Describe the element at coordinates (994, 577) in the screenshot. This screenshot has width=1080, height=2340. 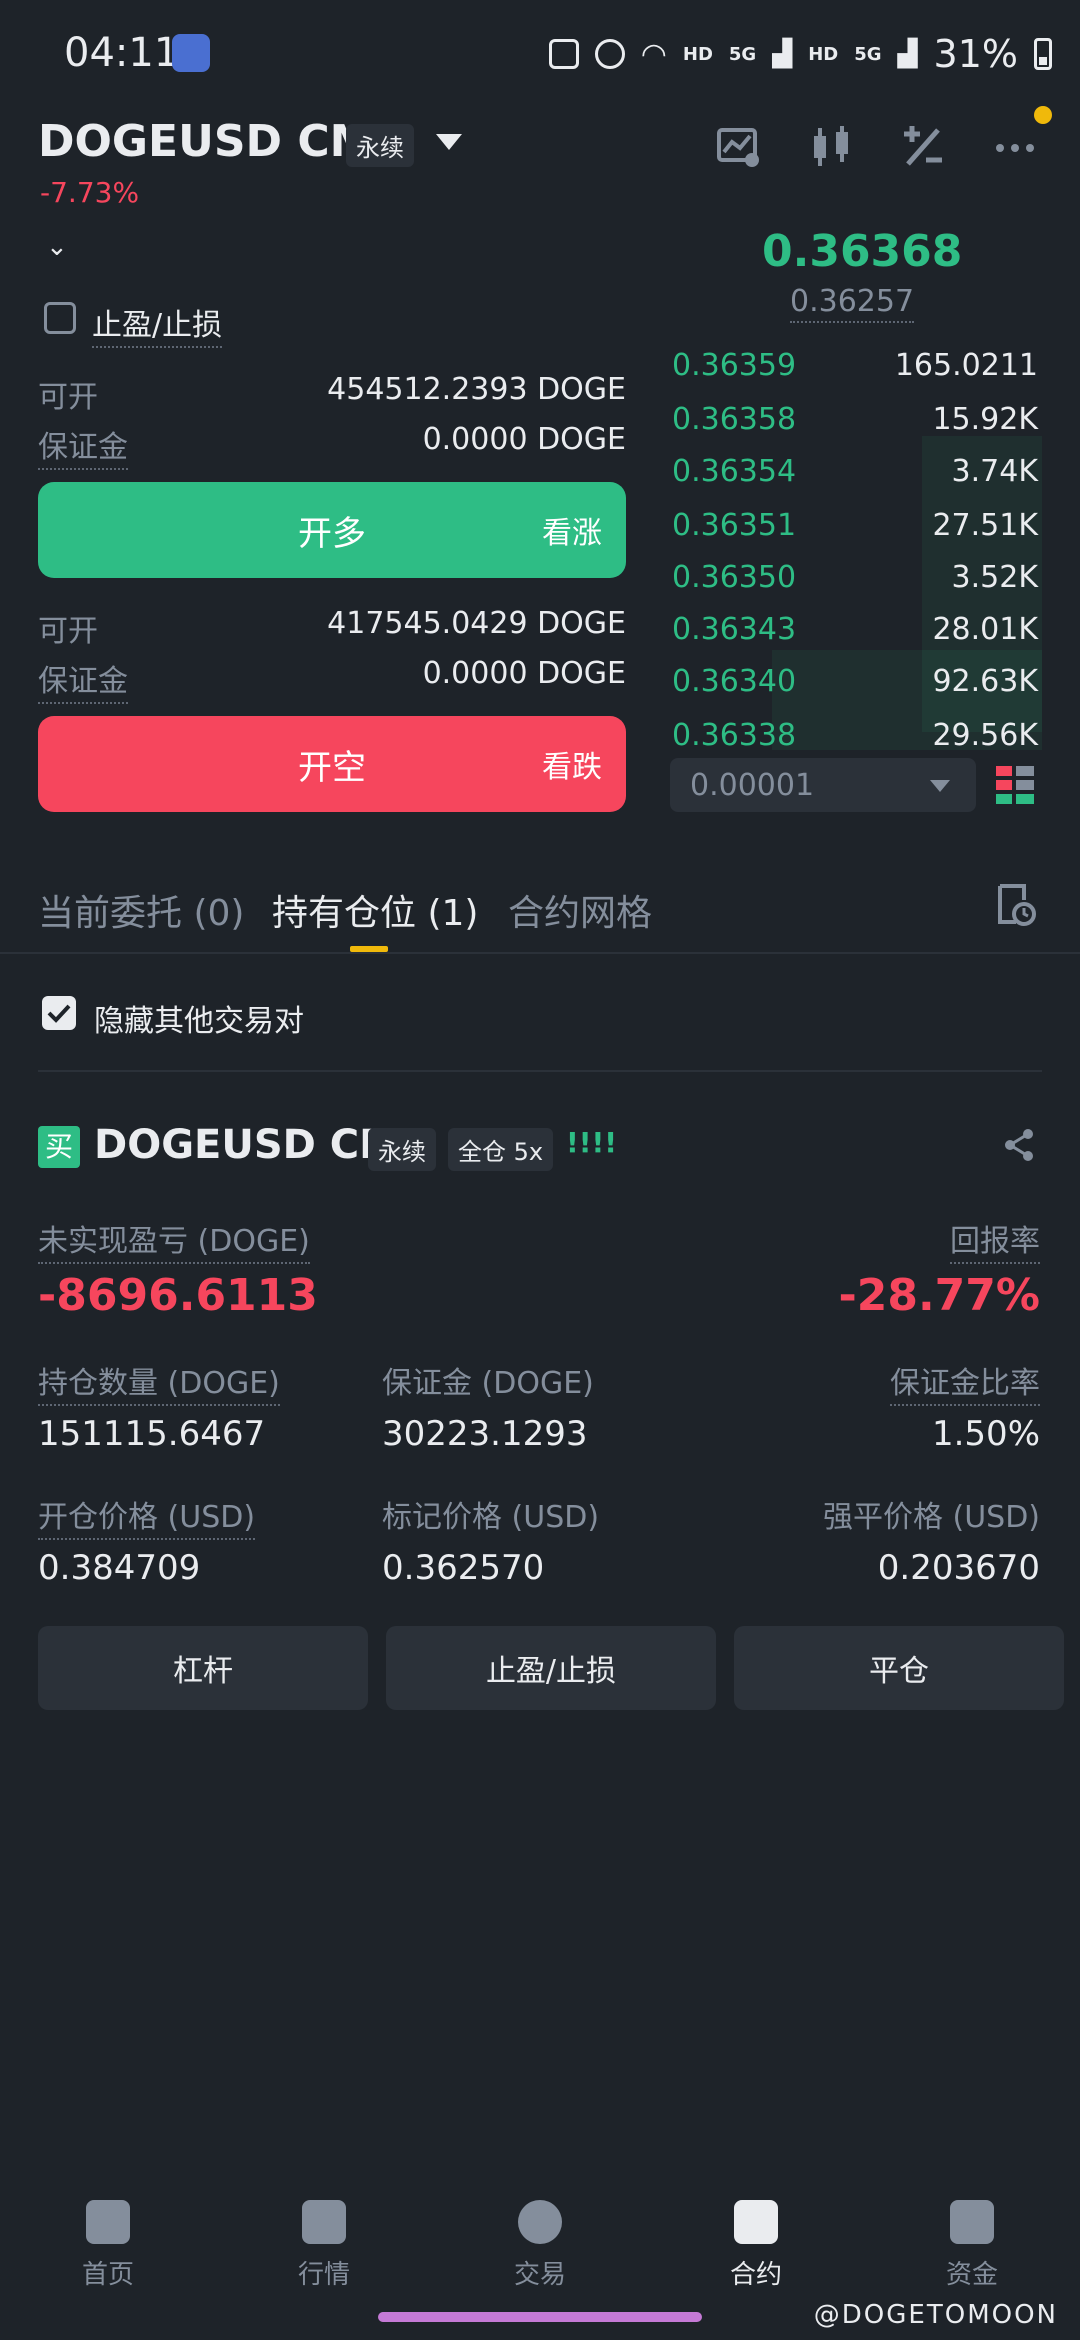
I see `bid-qty: 3.52K` at that location.